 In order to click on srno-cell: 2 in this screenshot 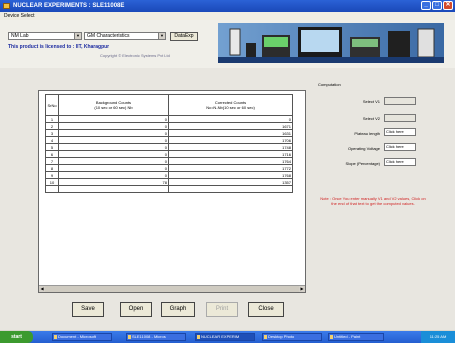, I will do `click(52, 126)`.